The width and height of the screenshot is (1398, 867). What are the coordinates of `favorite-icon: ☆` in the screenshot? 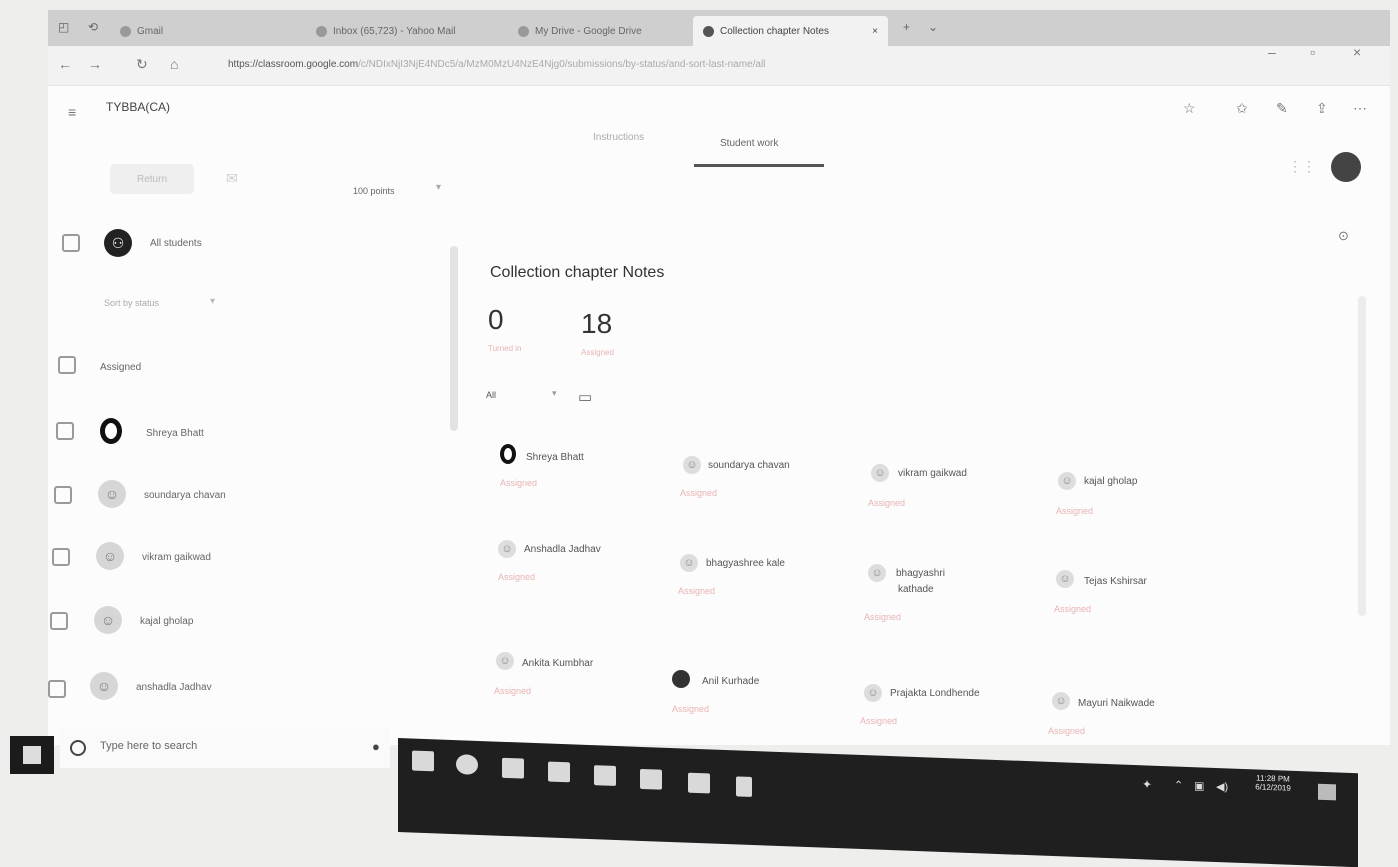 It's located at (1189, 108).